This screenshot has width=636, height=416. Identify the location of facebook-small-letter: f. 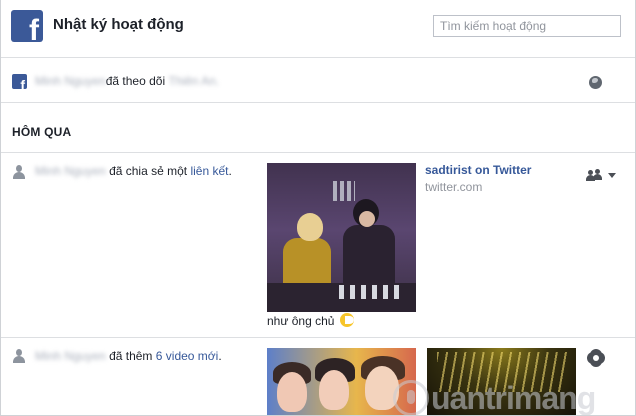
(22, 83).